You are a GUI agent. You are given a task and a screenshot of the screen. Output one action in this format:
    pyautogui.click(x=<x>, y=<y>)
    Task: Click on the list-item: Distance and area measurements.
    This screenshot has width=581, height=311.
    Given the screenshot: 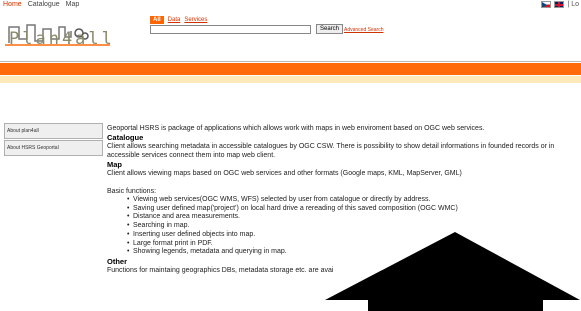 What is the action you would take?
    pyautogui.click(x=352, y=217)
    